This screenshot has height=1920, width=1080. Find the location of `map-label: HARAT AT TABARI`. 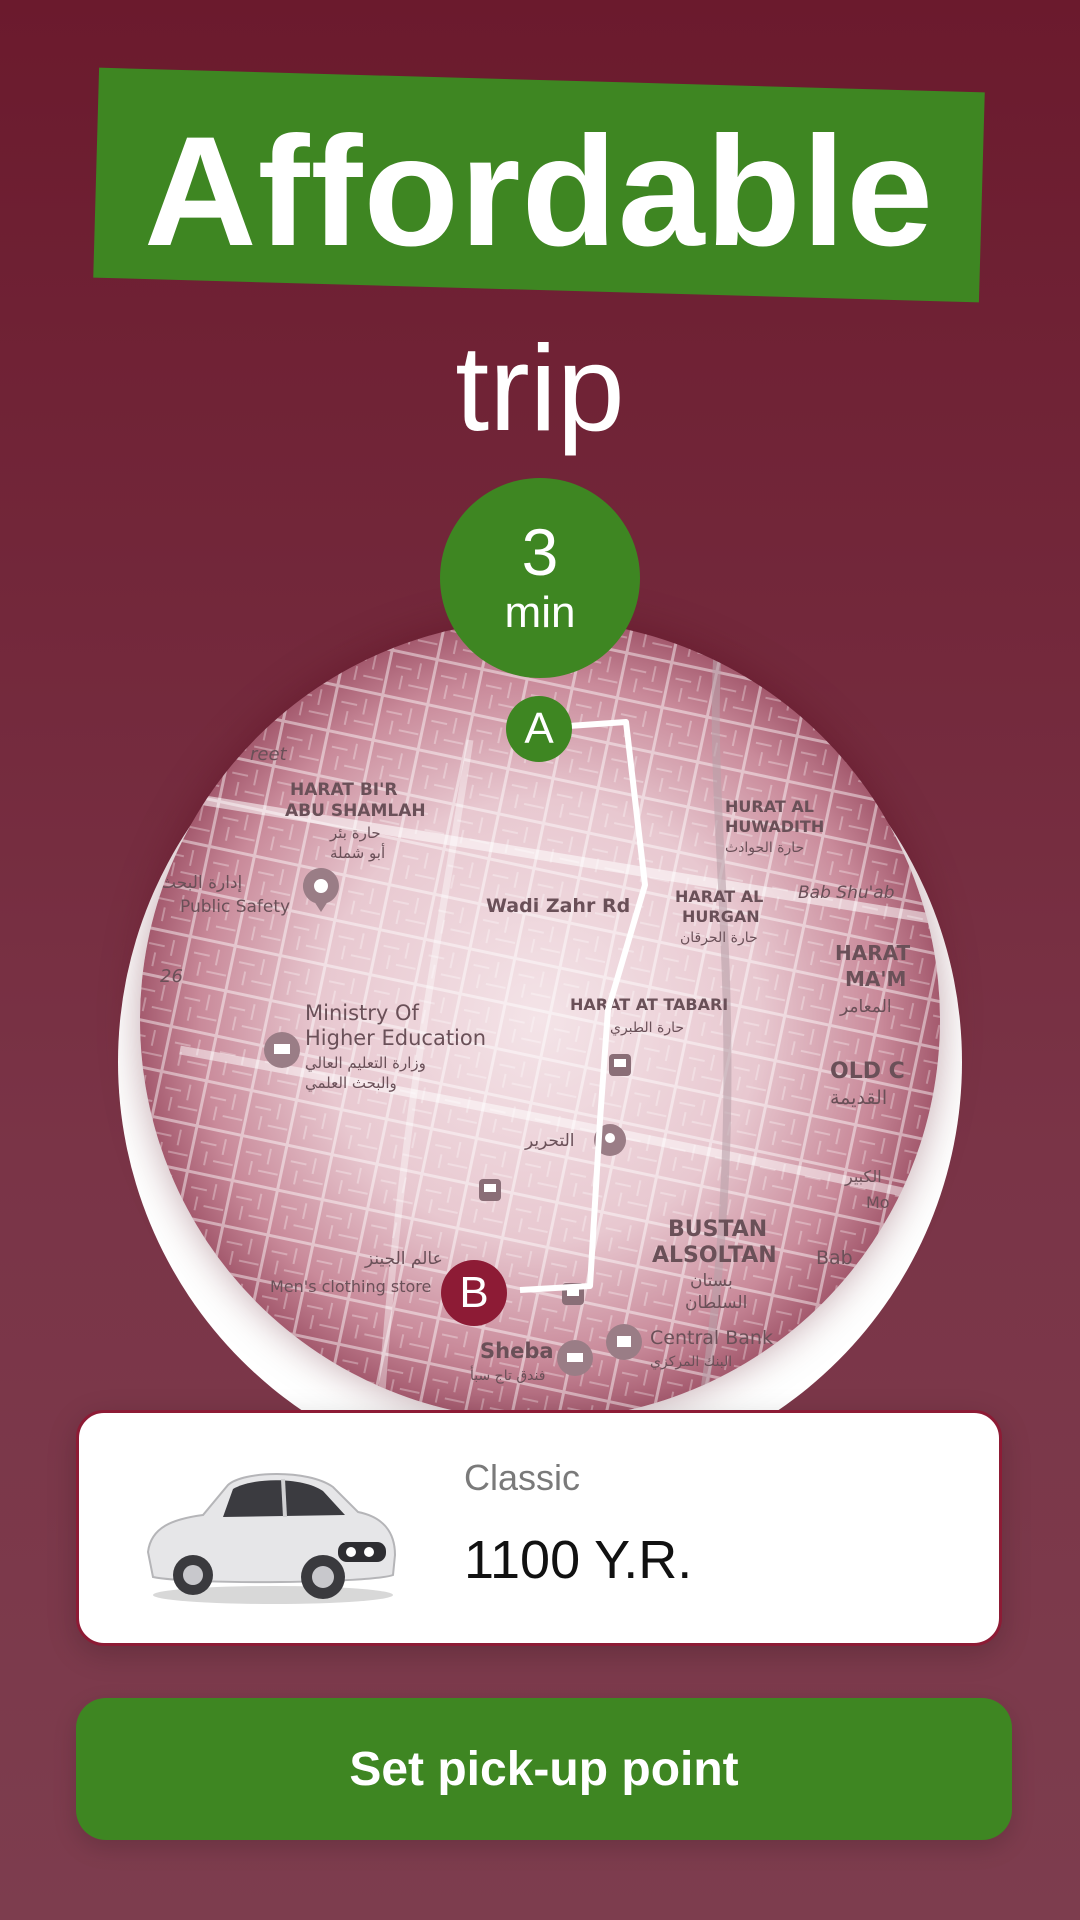

map-label: HARAT AT TABARI is located at coordinates (649, 1004).